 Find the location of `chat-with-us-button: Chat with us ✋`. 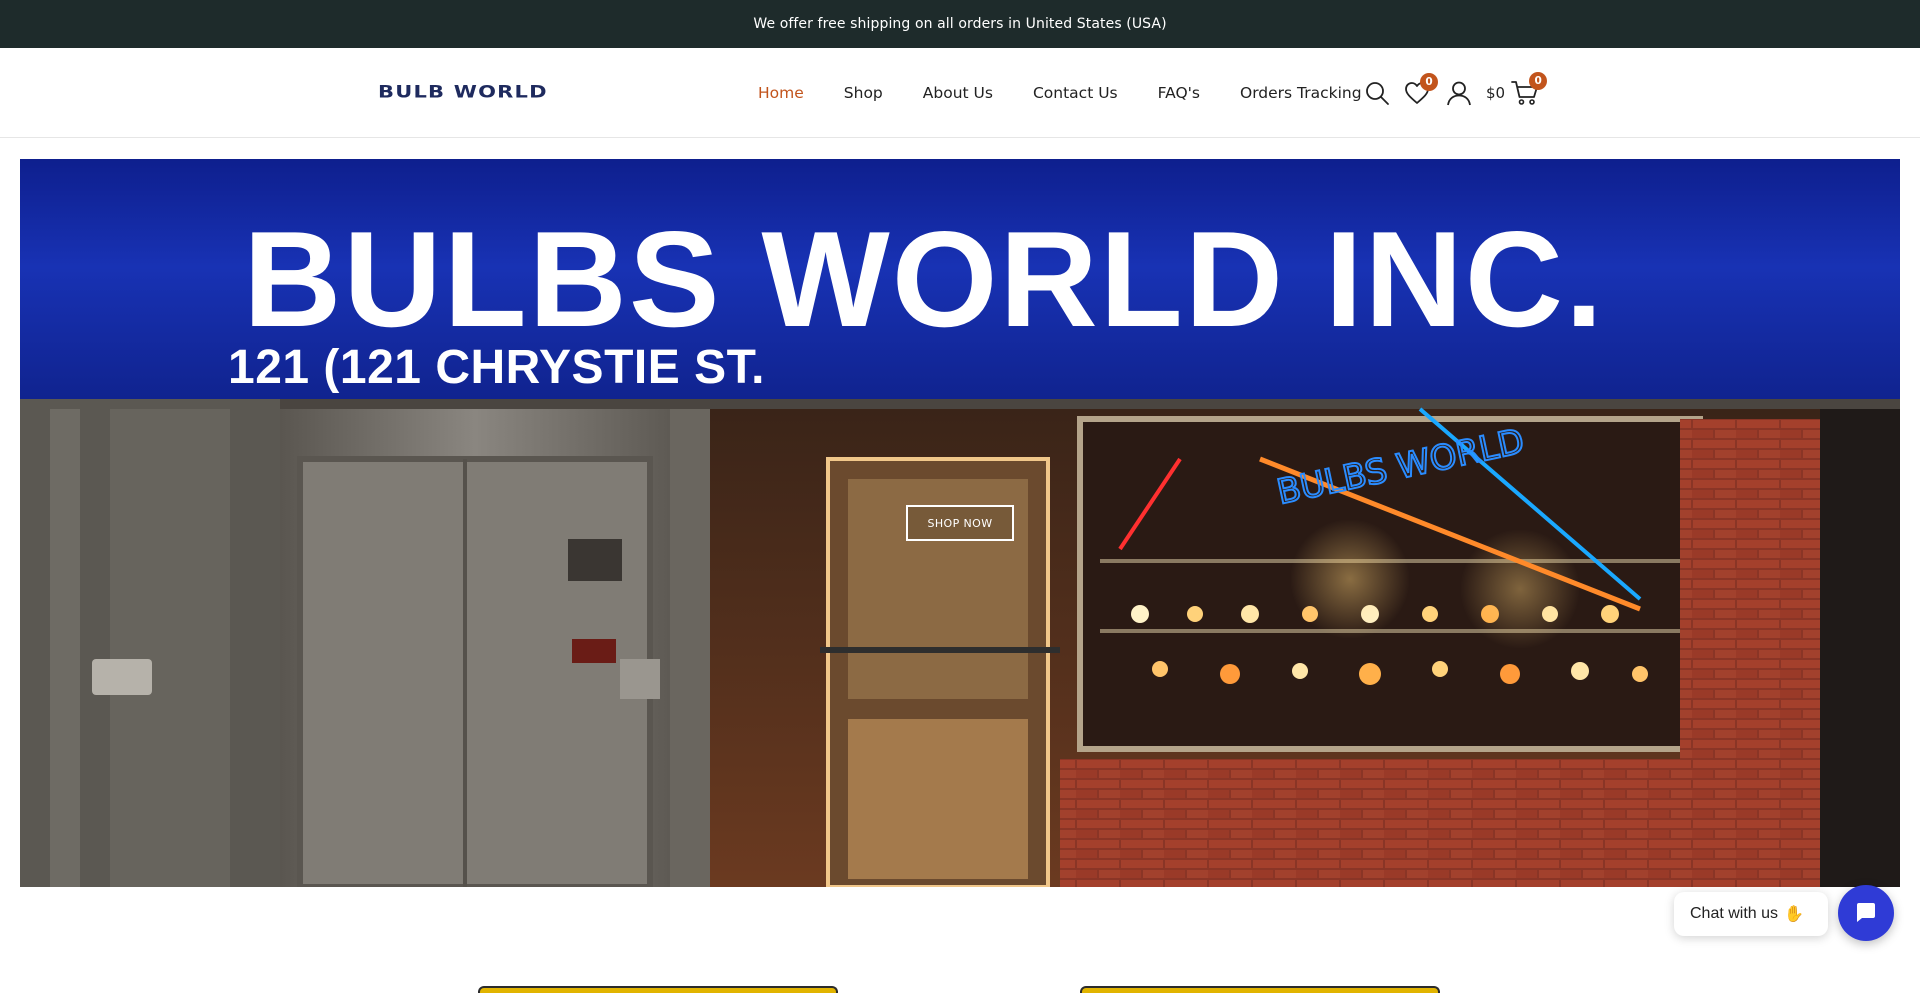

chat-with-us-button: Chat with us ✋ is located at coordinates (1751, 914).